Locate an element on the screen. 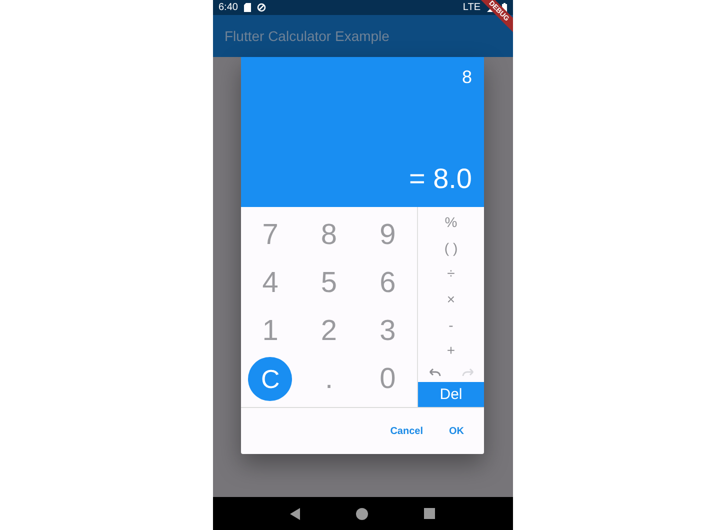 This screenshot has width=725, height=530. operator-key: - is located at coordinates (451, 325).